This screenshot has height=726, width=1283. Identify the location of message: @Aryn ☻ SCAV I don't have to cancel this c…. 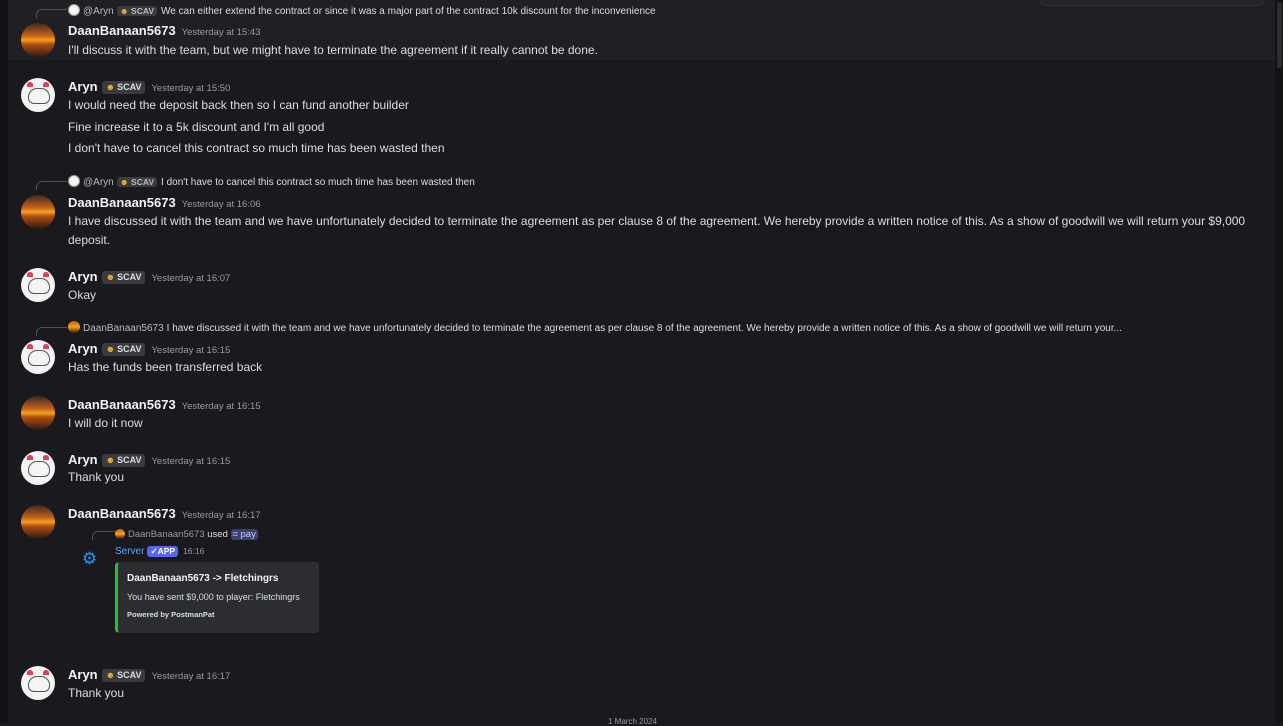
(641, 212).